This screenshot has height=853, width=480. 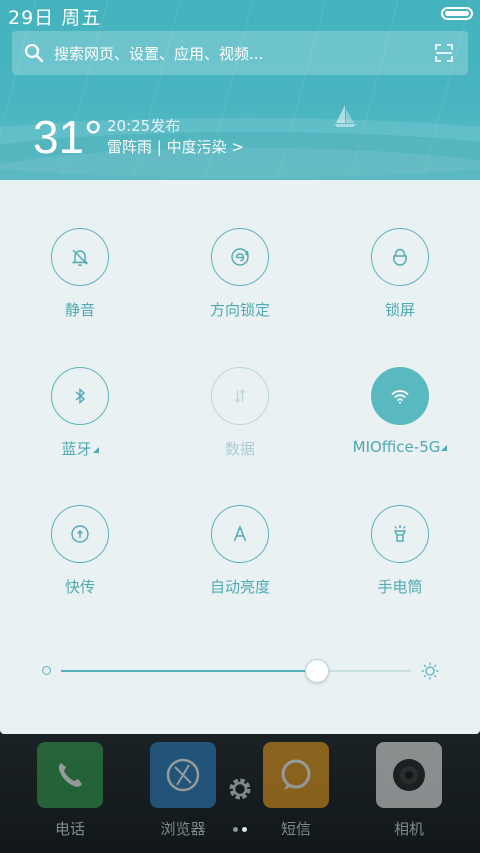 I want to click on rotation-lock-icon, so click(x=240, y=257).